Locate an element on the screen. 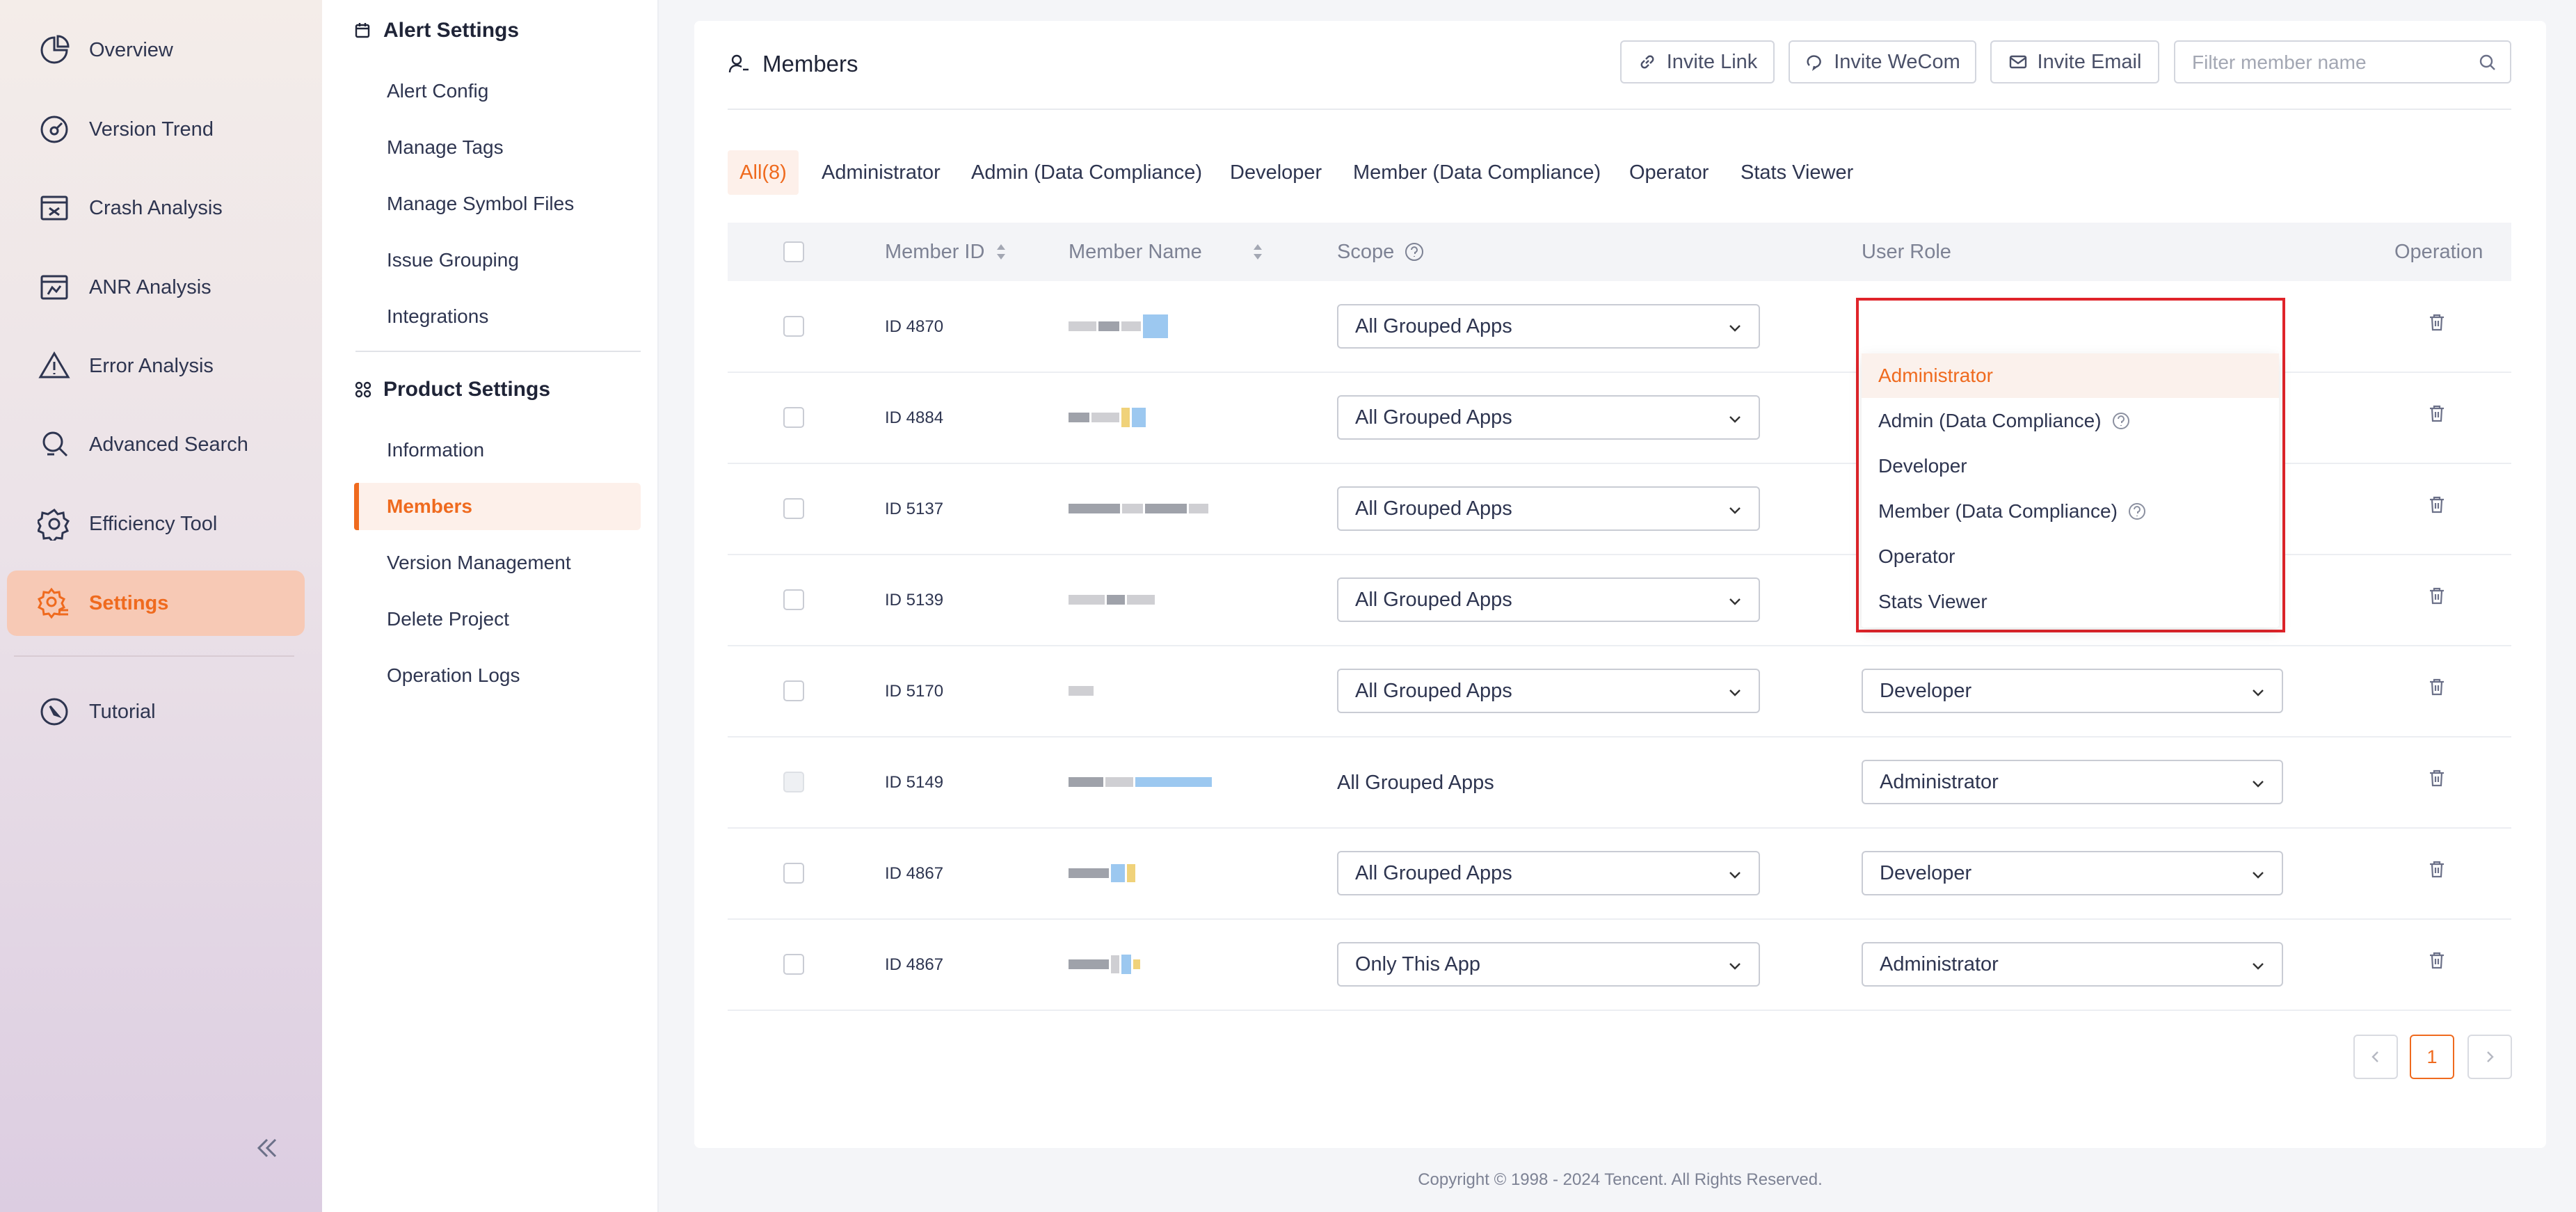  member-search is located at coordinates (2342, 62).